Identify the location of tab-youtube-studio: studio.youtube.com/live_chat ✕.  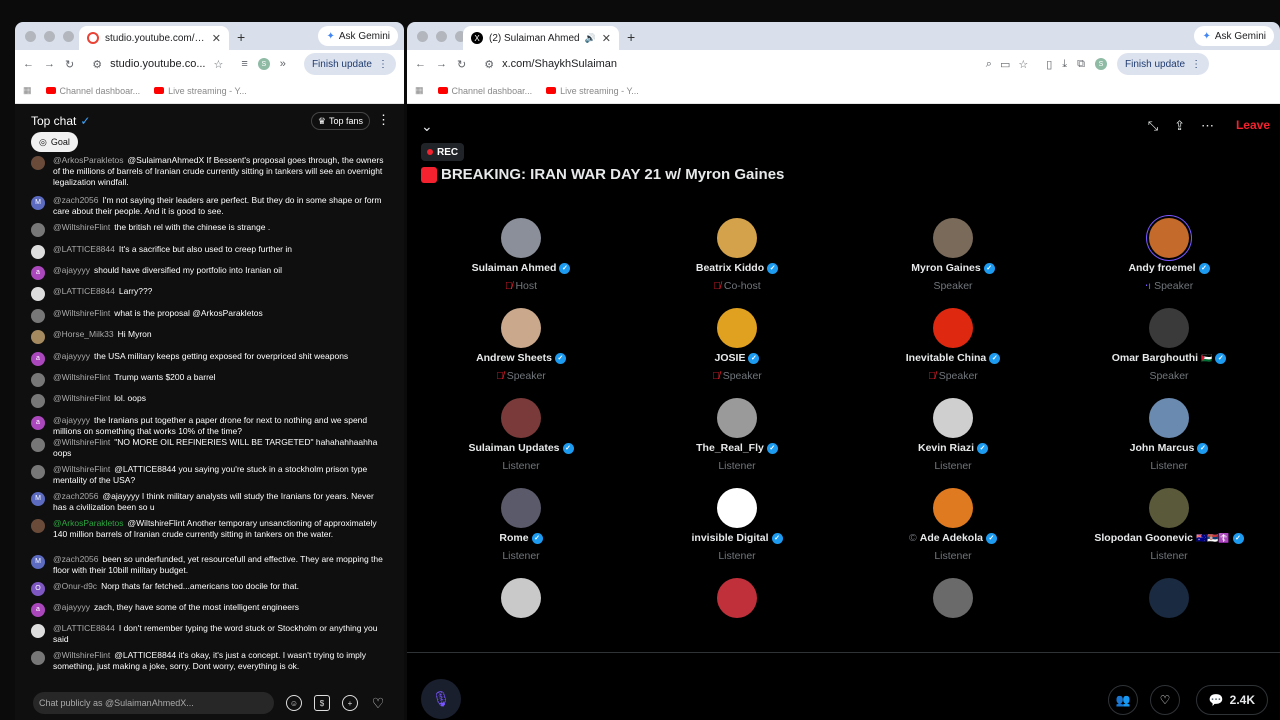
(154, 38).